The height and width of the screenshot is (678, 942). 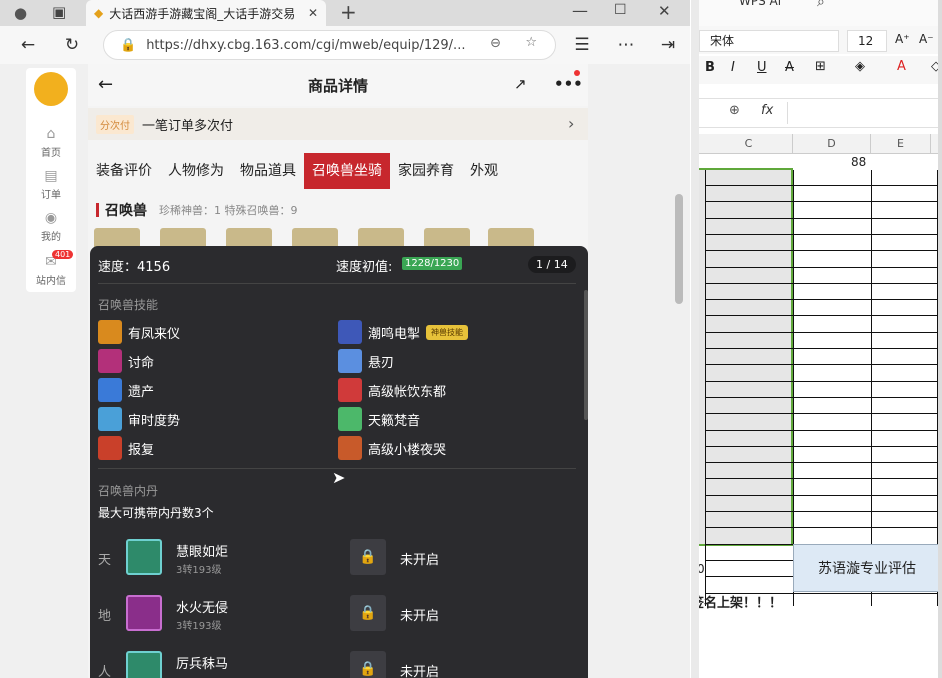 What do you see at coordinates (733, 67) in the screenshot?
I see `italic-icon: I` at bounding box center [733, 67].